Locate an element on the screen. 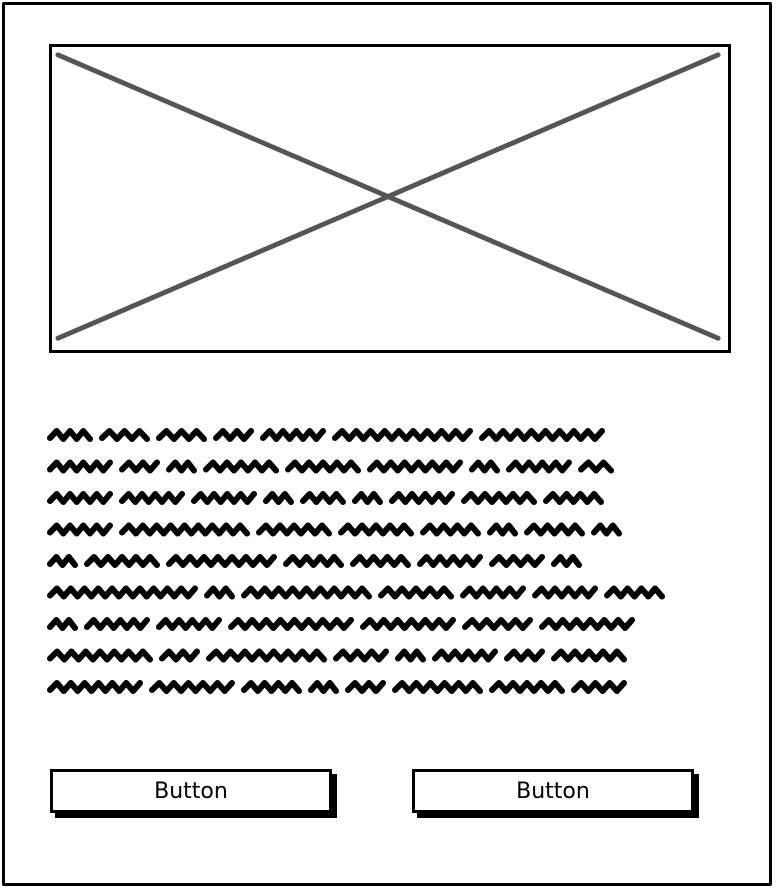 The height and width of the screenshot is (894, 780). left-button: Button is located at coordinates (191, 791).